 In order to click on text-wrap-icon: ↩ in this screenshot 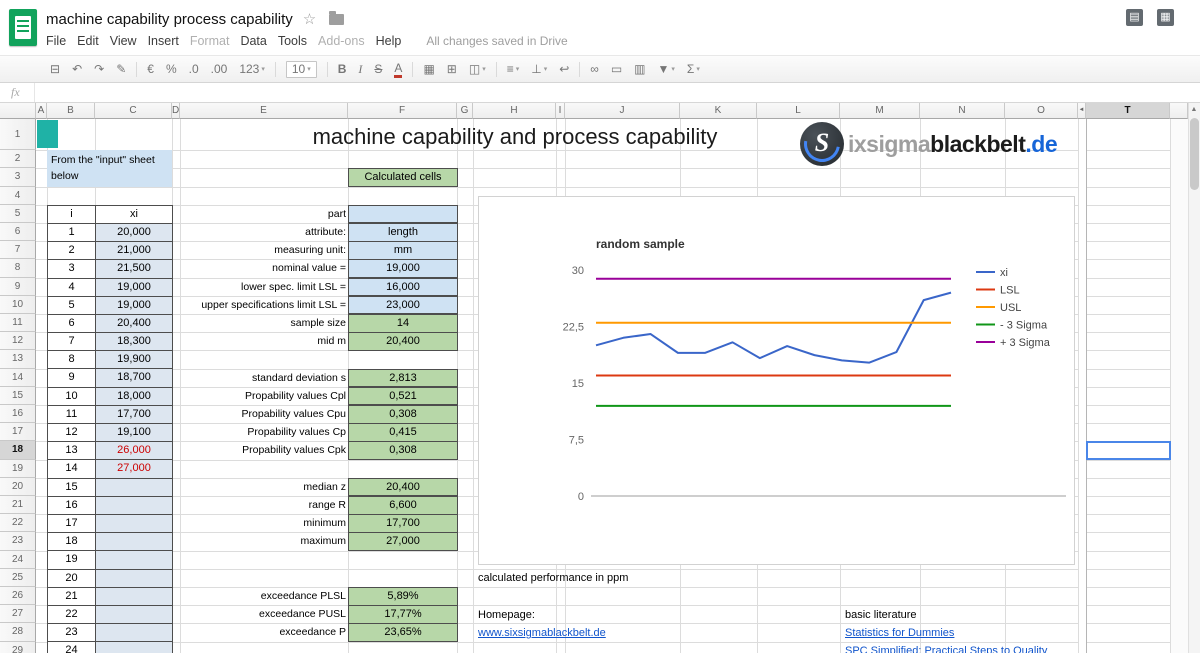, I will do `click(564, 69)`.